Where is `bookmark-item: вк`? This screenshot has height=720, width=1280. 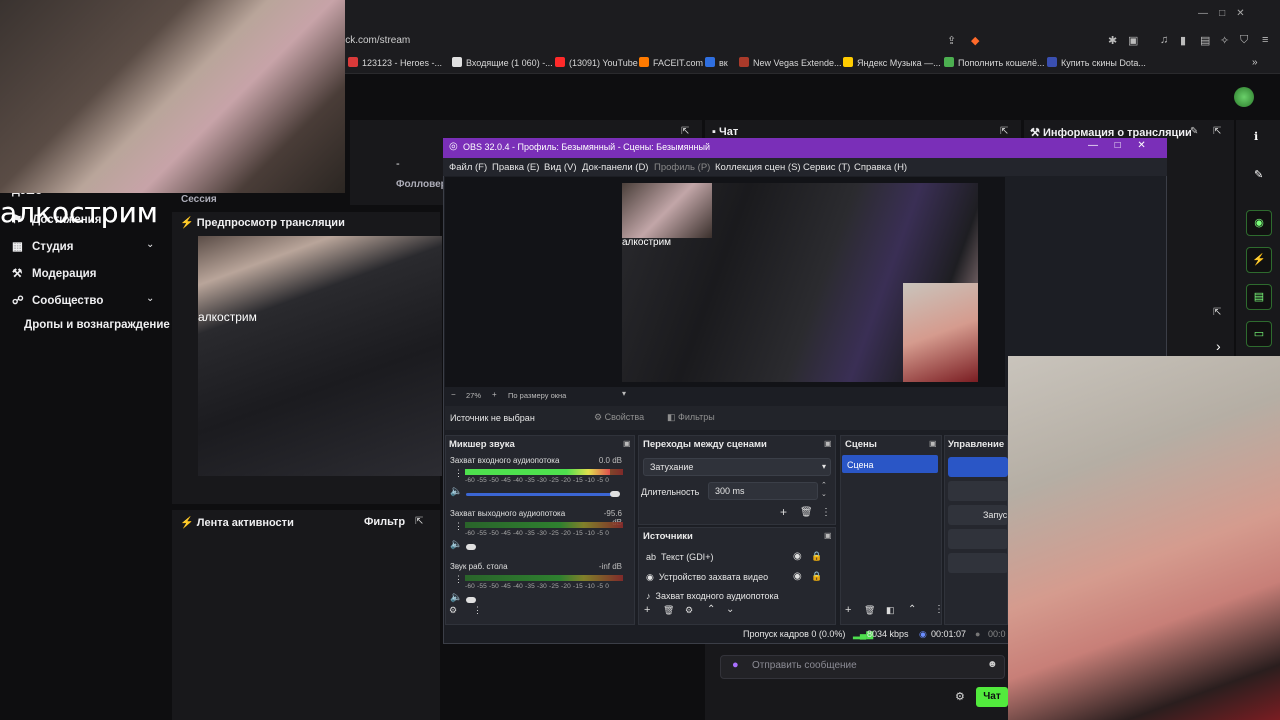
bookmark-item: вк is located at coordinates (716, 62).